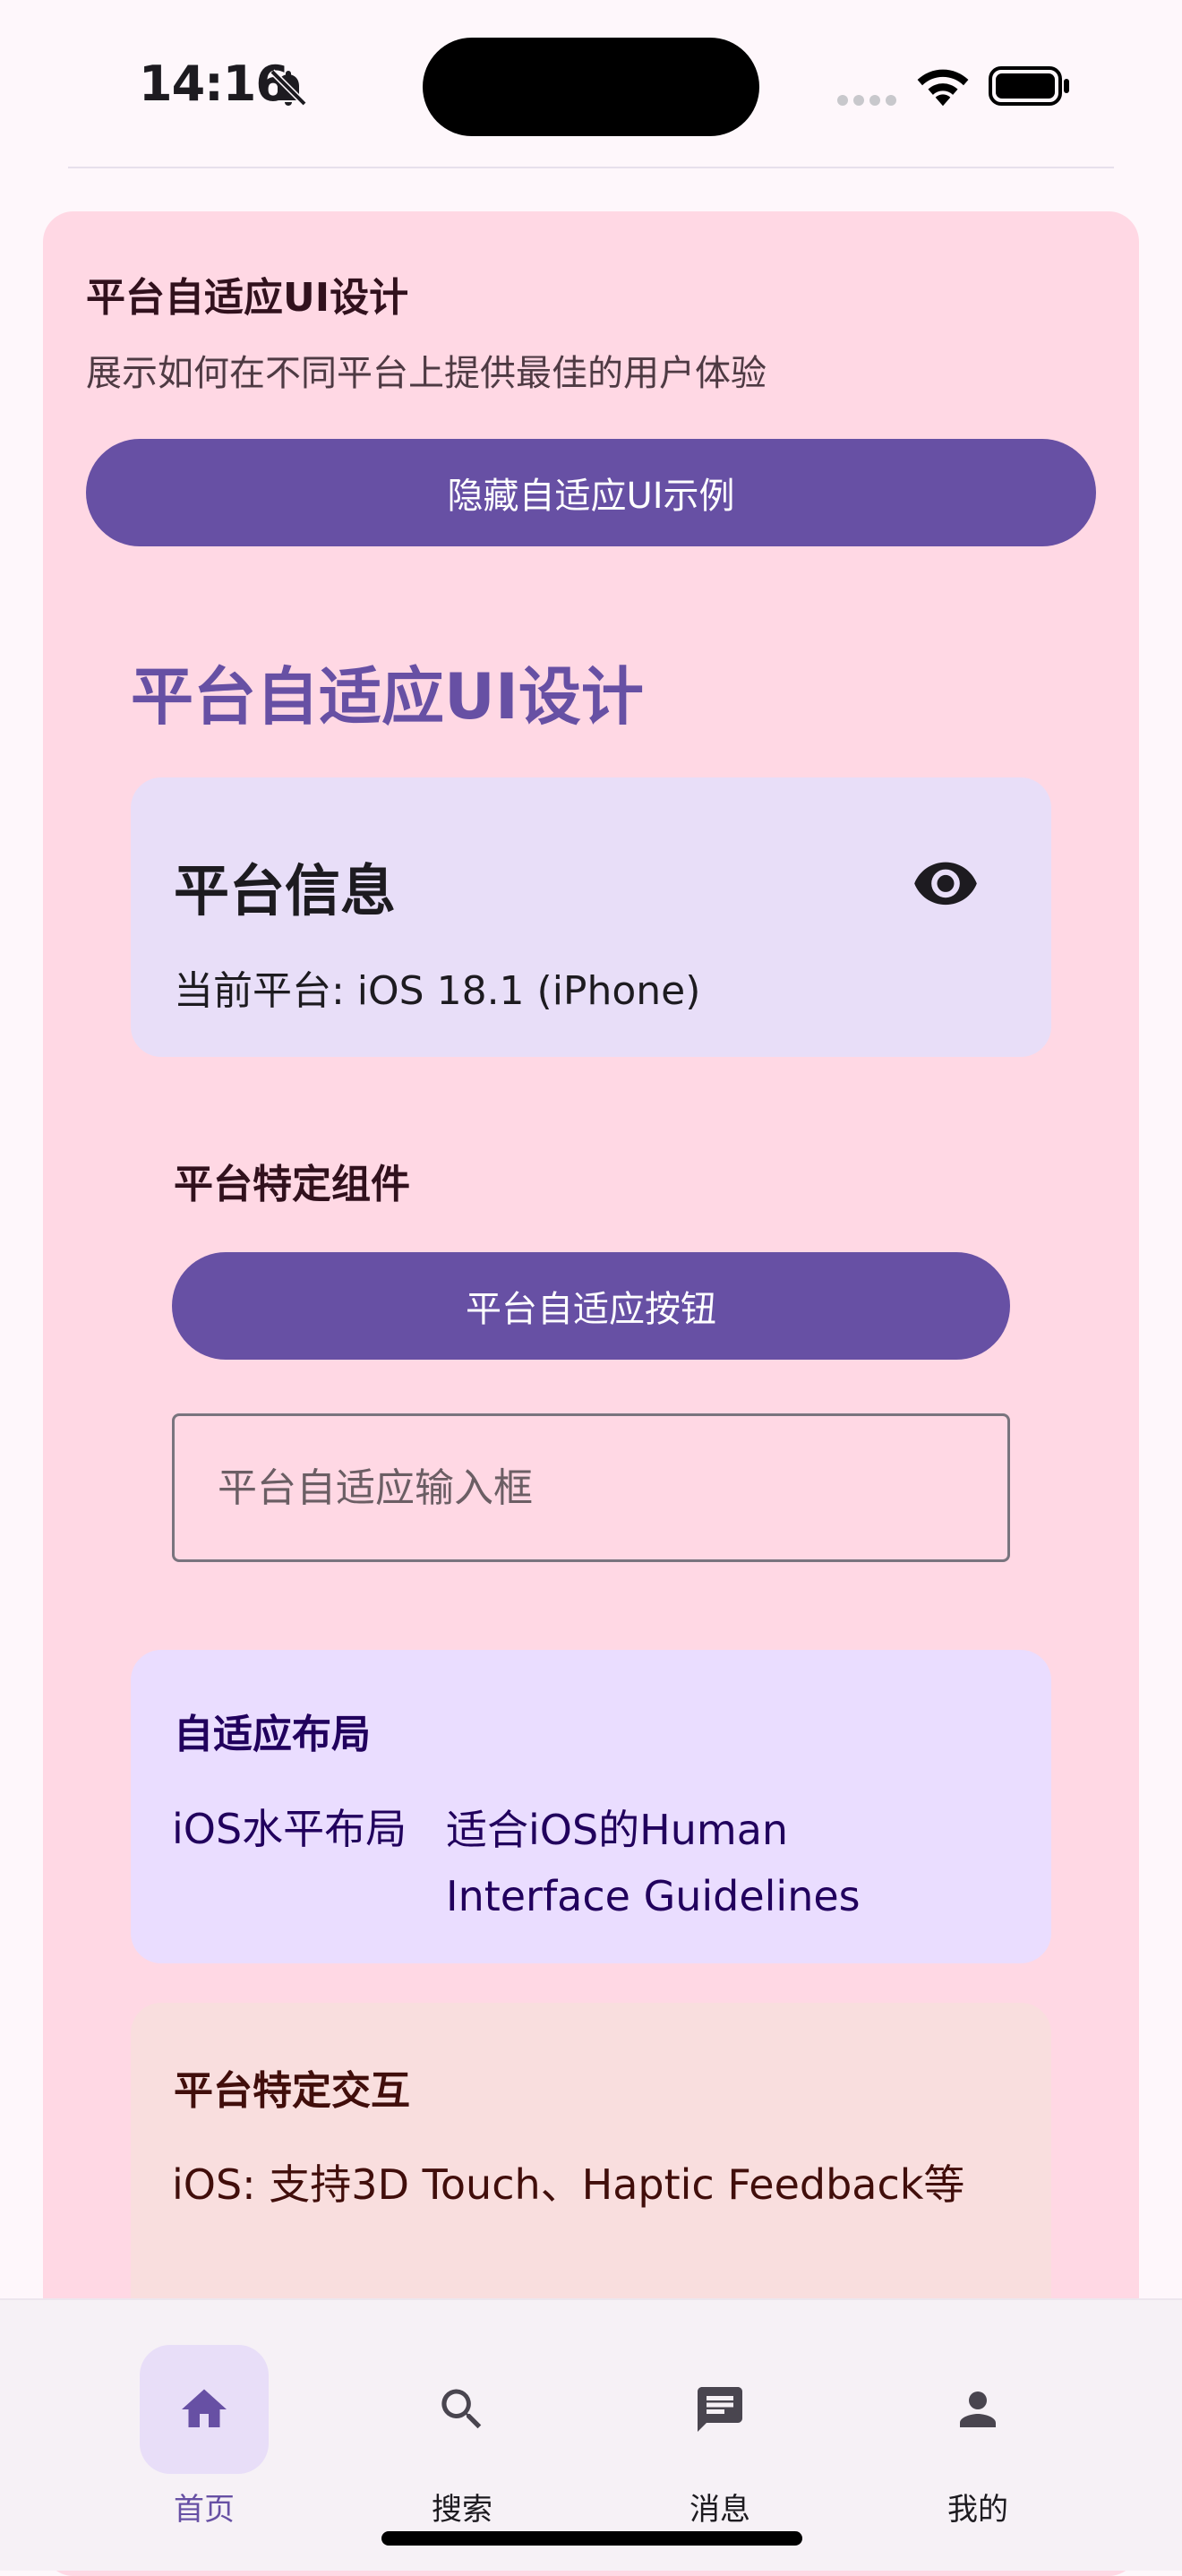 The width and height of the screenshot is (1182, 2576). Describe the element at coordinates (591, 1487) in the screenshot. I see `adaptive-input-field` at that location.